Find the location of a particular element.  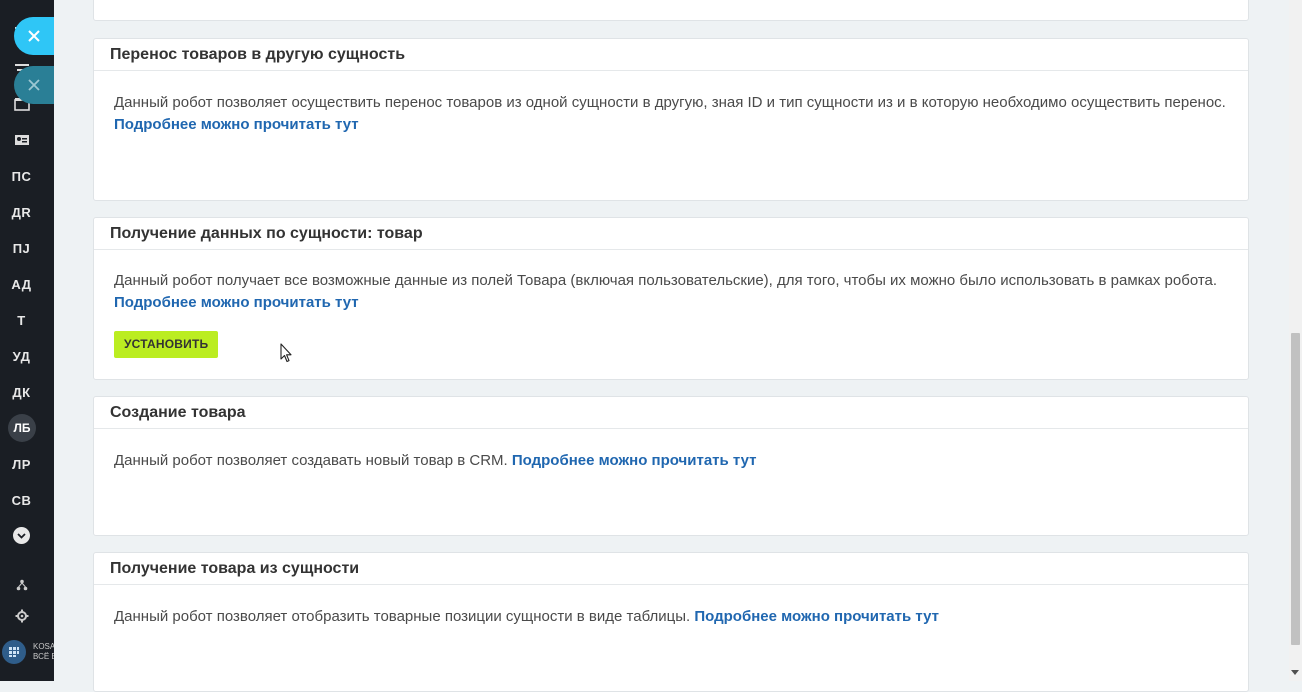

sidebar-item-dr: ДR is located at coordinates (21, 212).